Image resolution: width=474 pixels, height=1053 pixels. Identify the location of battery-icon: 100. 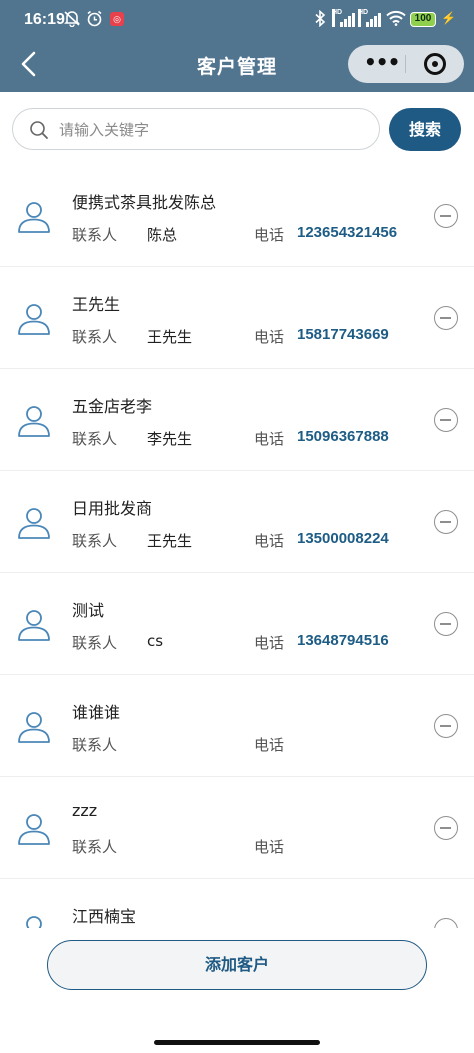
(423, 19).